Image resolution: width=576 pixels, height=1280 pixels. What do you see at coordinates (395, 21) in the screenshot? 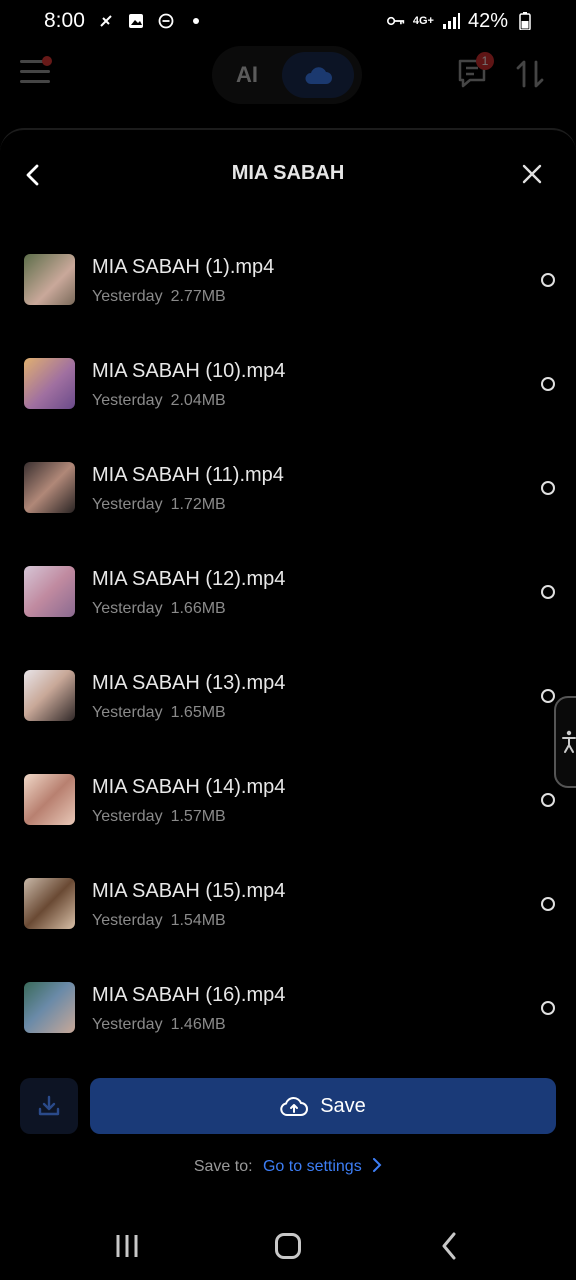
I see `key-icon` at bounding box center [395, 21].